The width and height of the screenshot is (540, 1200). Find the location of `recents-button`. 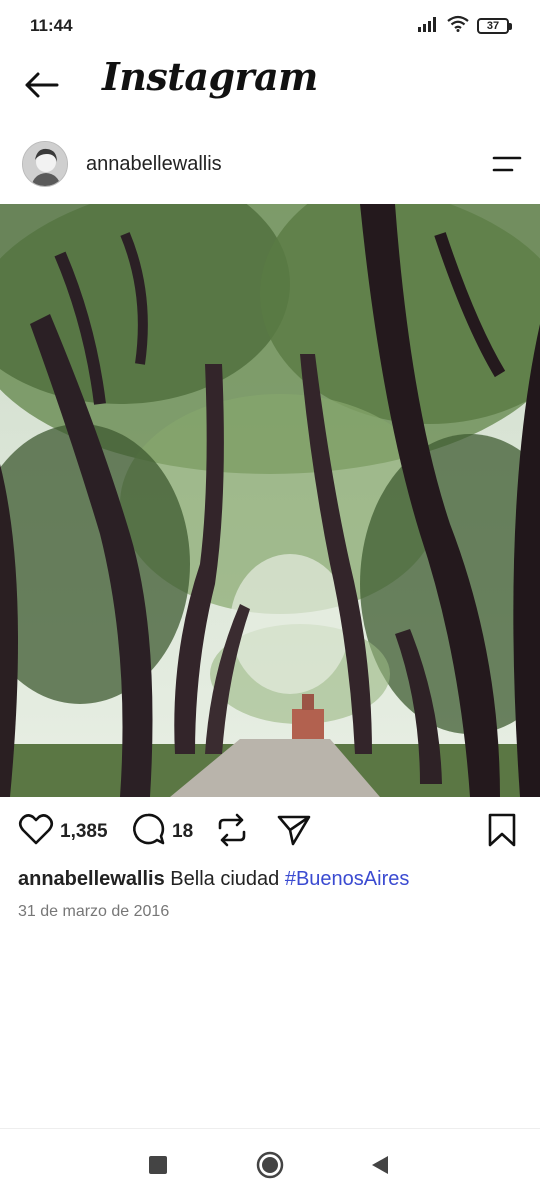

recents-button is located at coordinates (158, 1167).